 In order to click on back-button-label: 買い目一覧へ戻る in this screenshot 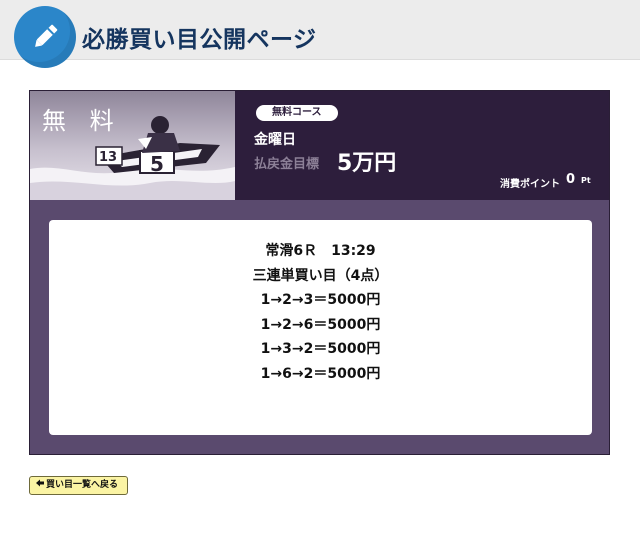, I will do `click(82, 485)`.